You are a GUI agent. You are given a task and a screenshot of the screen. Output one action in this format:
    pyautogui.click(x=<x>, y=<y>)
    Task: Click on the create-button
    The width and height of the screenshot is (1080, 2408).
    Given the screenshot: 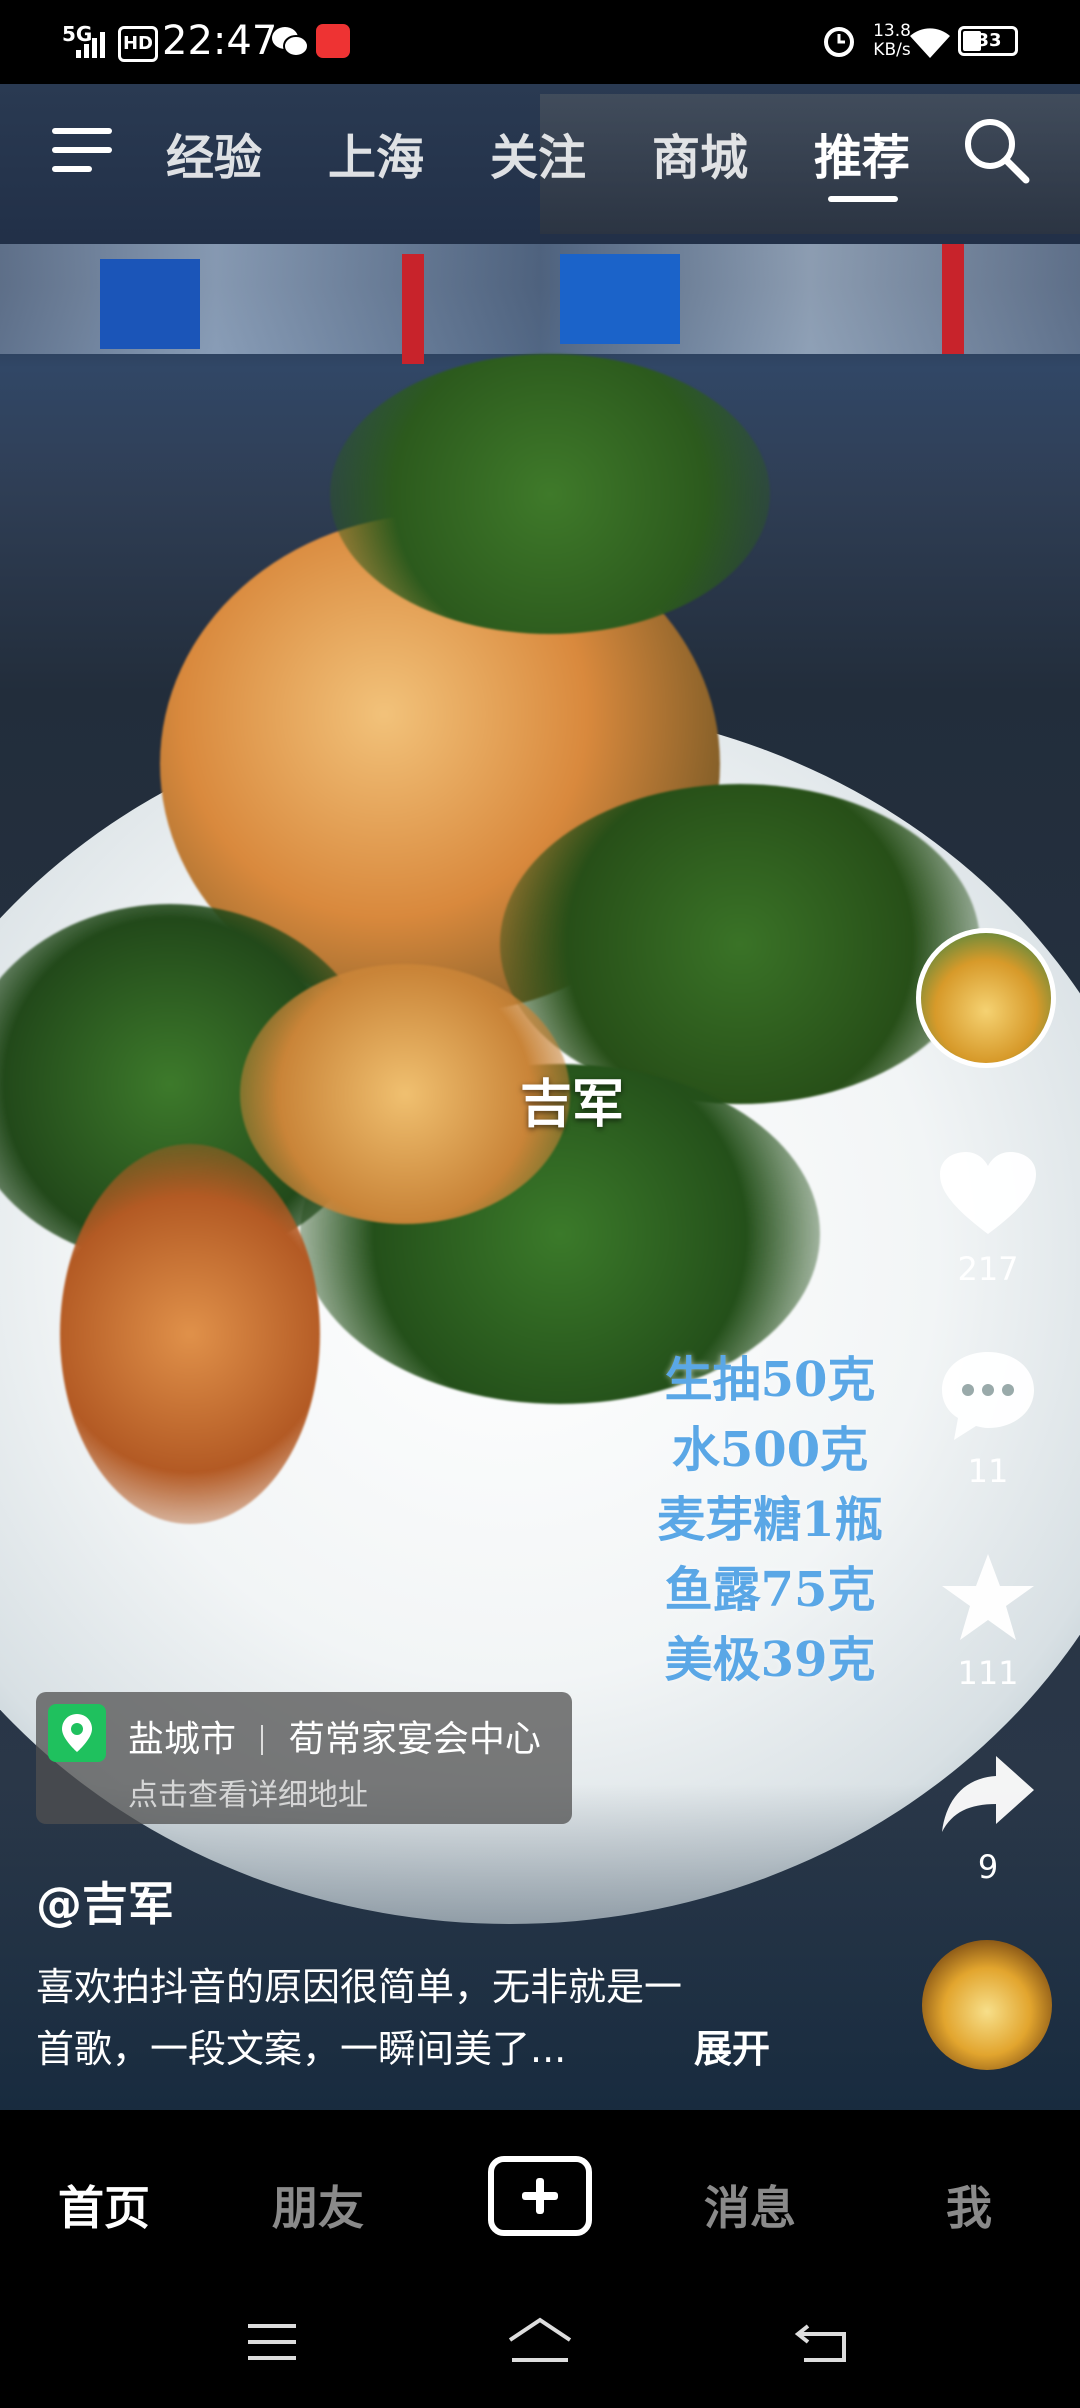 What is the action you would take?
    pyautogui.click(x=540, y=2196)
    